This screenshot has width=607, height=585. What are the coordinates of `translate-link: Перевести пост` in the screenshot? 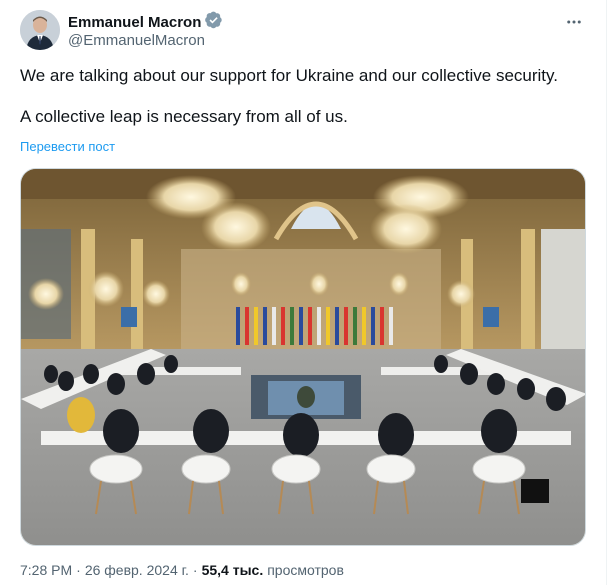 It's located at (67, 146).